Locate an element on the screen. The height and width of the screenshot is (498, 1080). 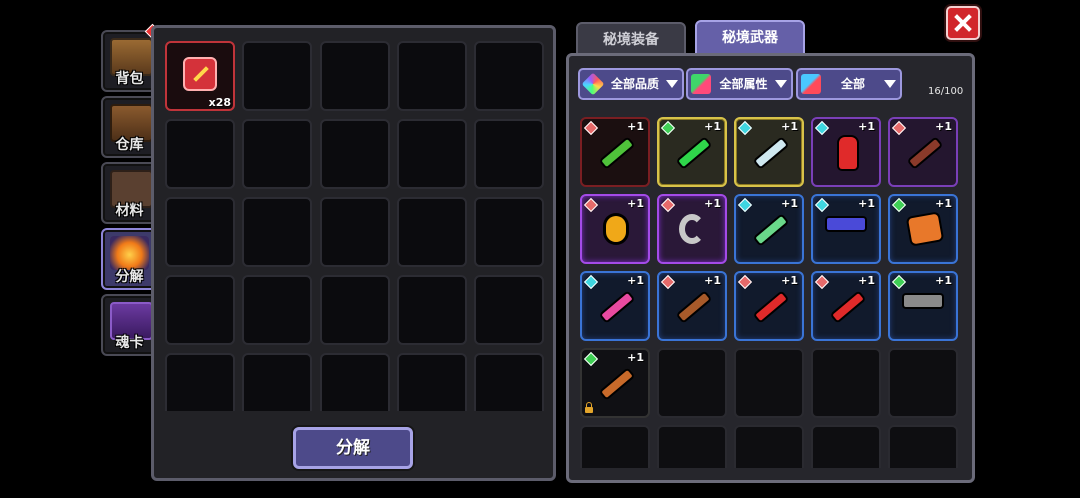
weapon-slot-blue-pistol: +1 is located at coordinates (846, 229).